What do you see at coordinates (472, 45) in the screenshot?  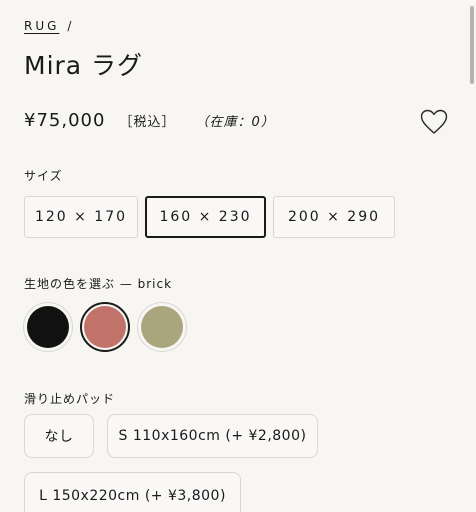 I see `scrollbar-thumb` at bounding box center [472, 45].